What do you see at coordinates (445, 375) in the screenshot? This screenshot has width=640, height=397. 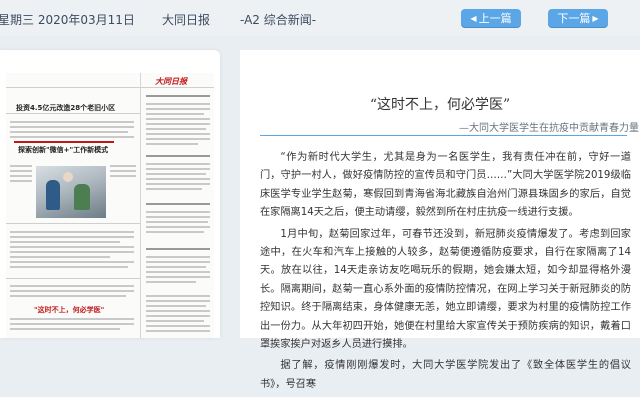 I see `article-paragraph: 据了解，疫情刚刚爆发时，大同大学医学院发出了《致全体医学生的倡议书》，号召寒` at bounding box center [445, 375].